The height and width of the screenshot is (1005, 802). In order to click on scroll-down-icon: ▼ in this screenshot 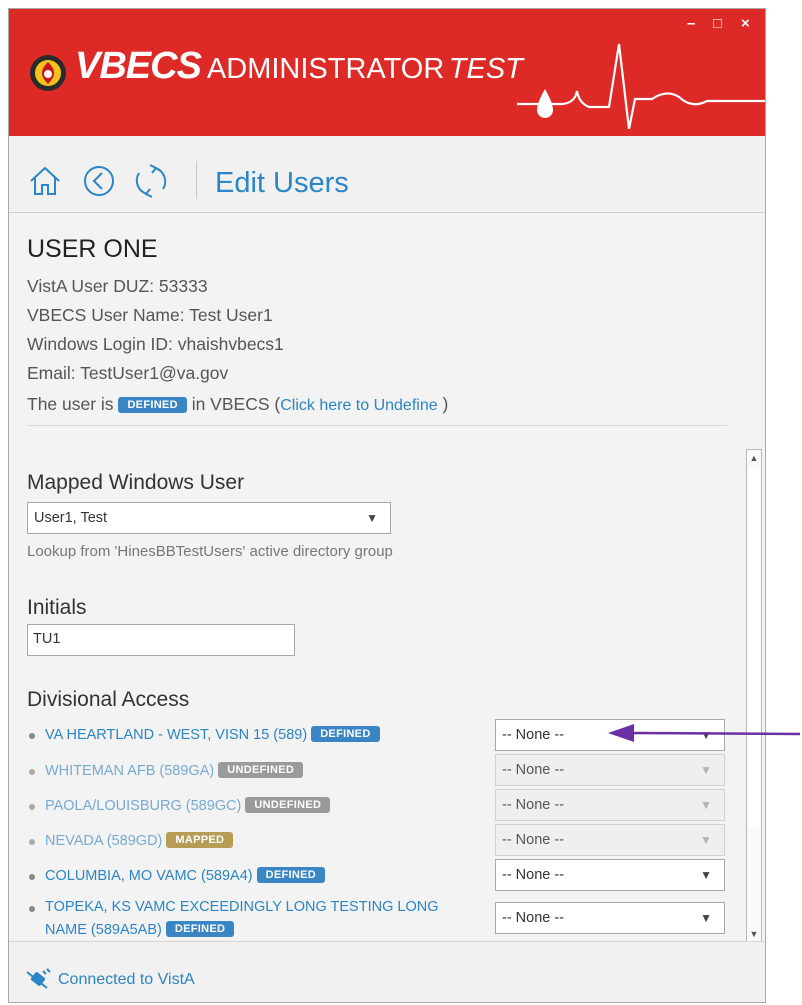, I will do `click(754, 934)`.